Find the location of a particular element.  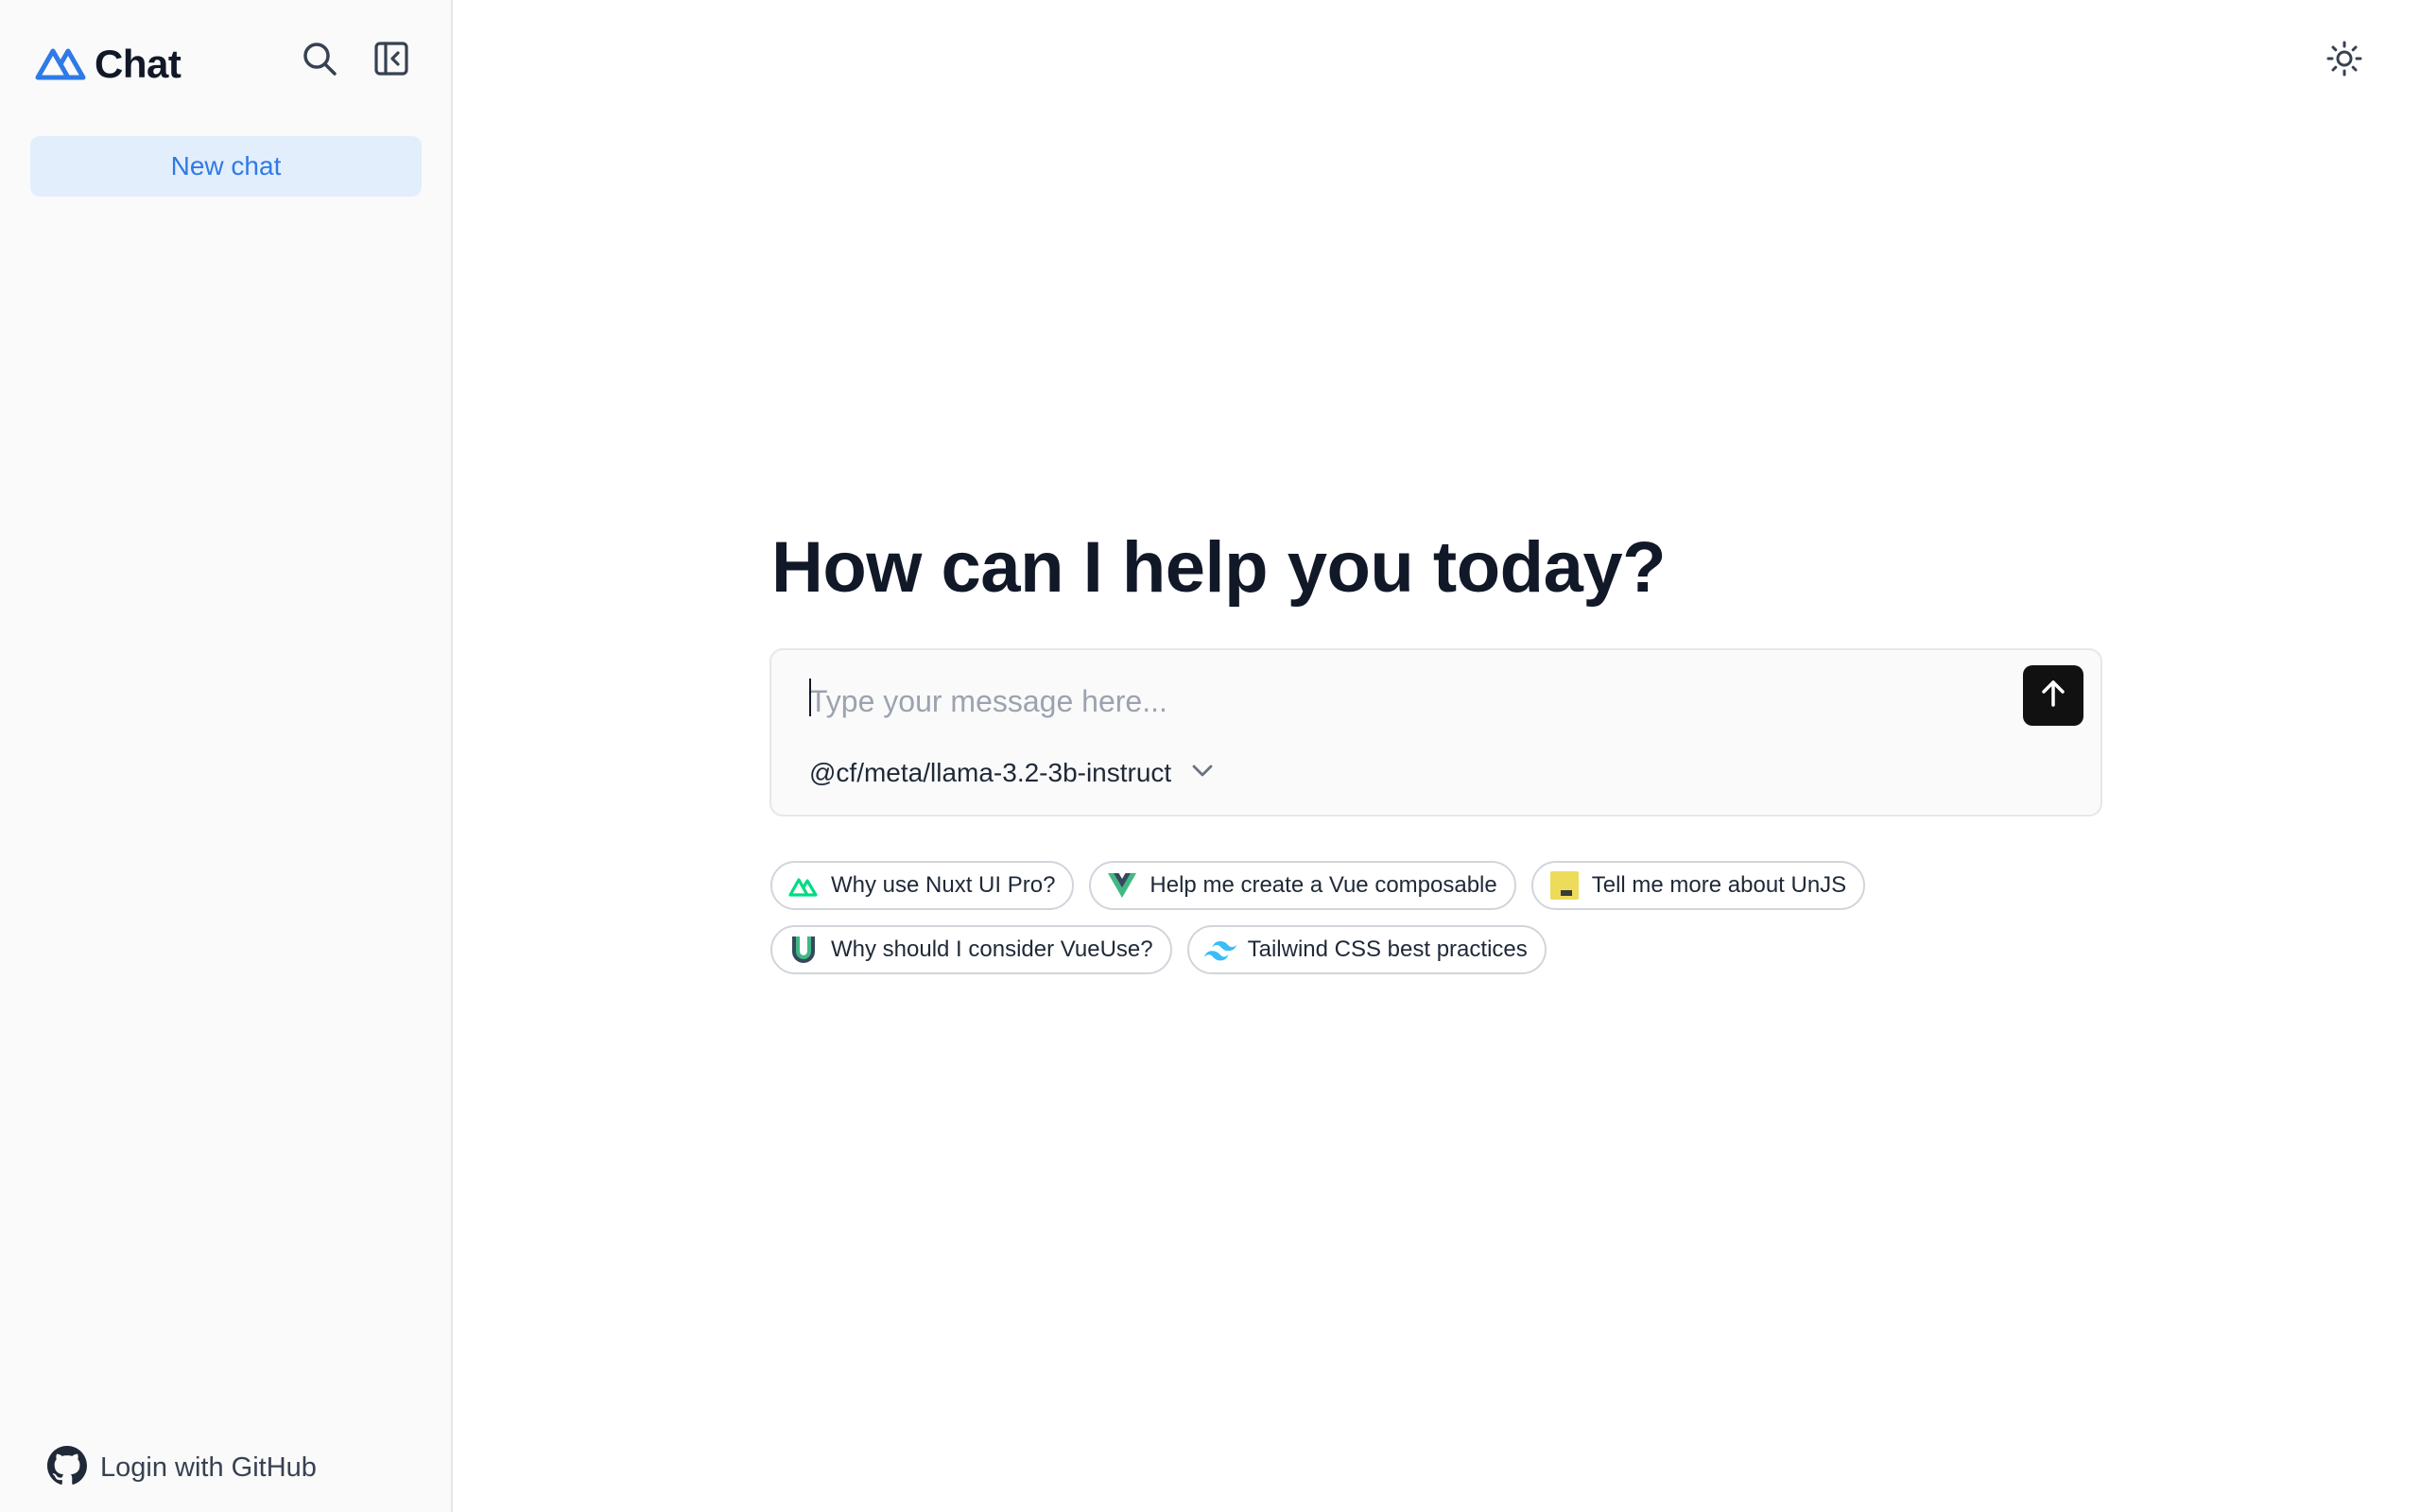

vueuse-icon is located at coordinates (803, 950).